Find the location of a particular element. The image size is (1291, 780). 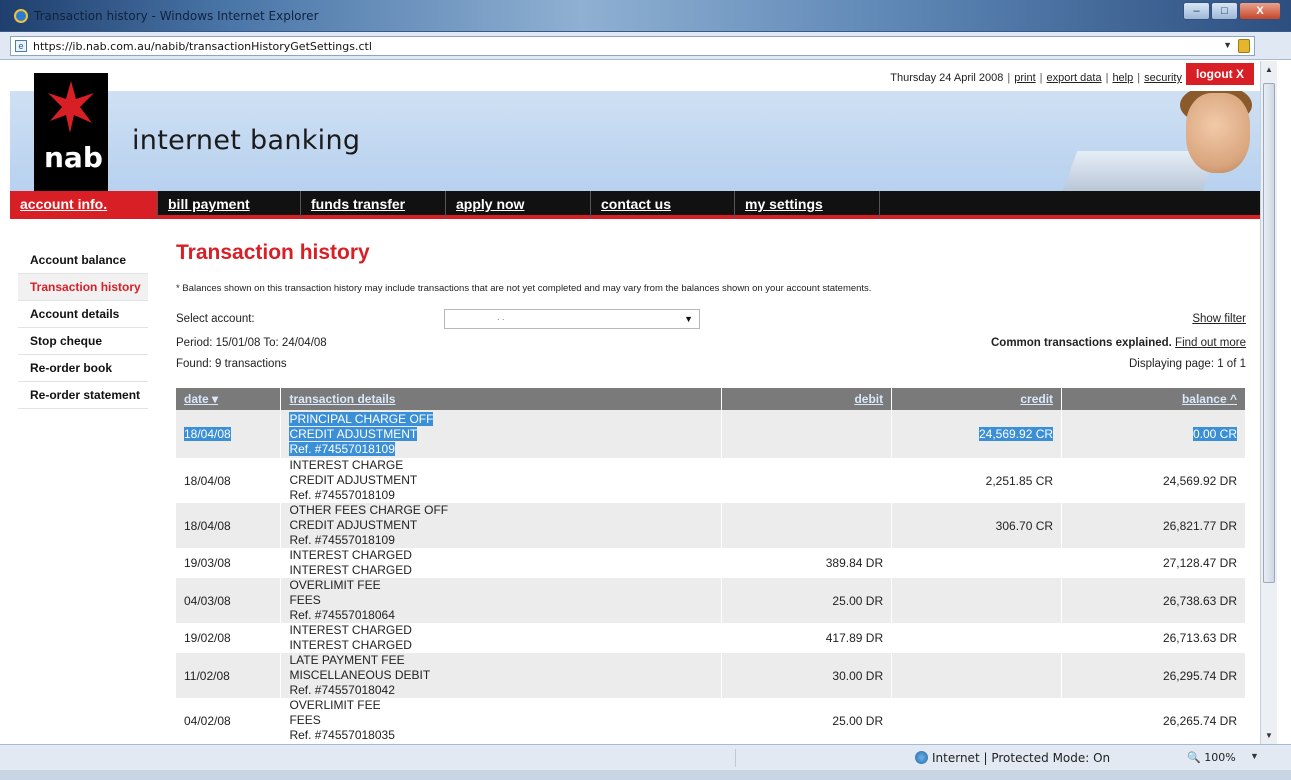

brand-tagline: internet banking is located at coordinates (246, 140).